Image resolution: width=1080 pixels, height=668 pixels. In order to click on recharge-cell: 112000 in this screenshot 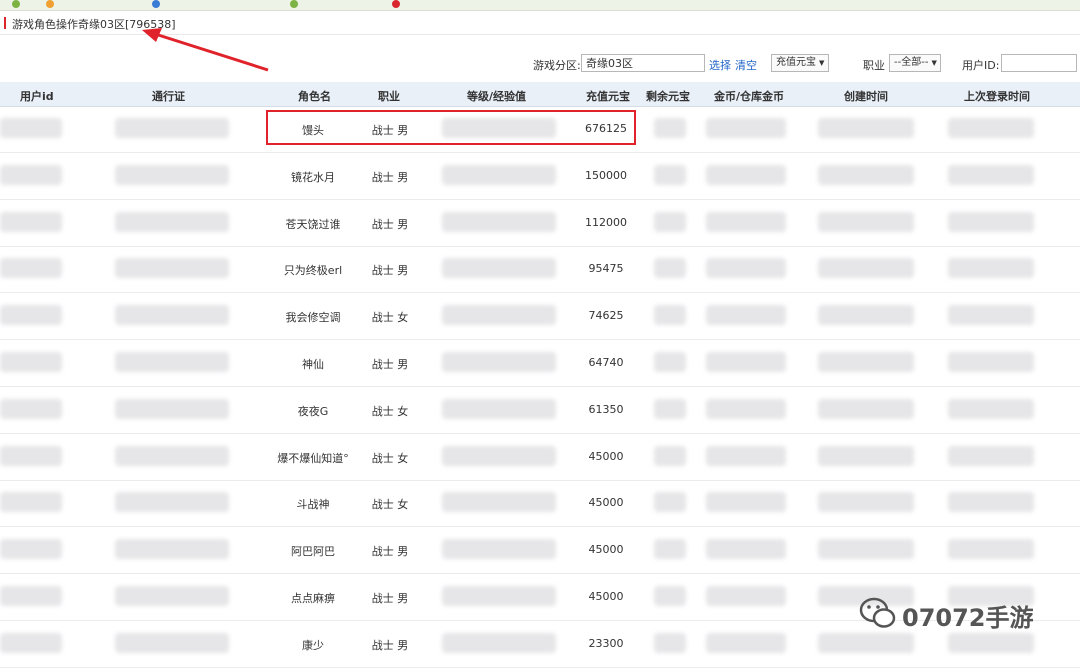, I will do `click(606, 222)`.